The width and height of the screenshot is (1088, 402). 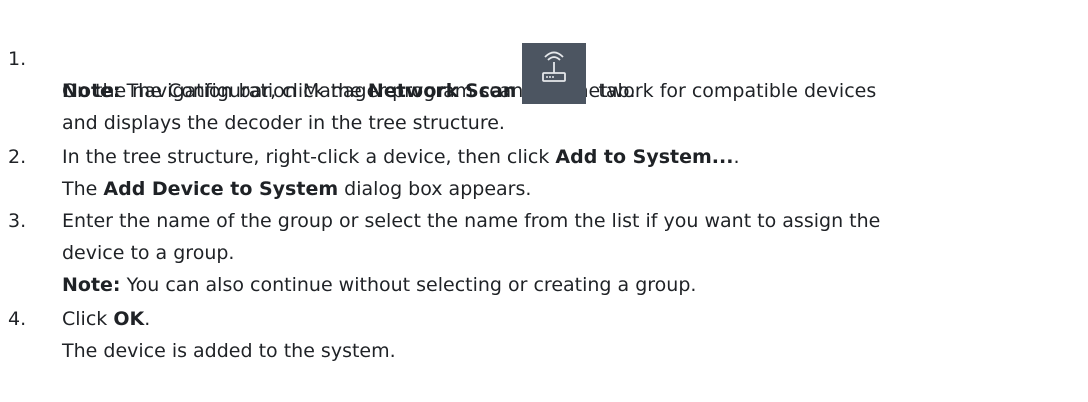 What do you see at coordinates (148, 253) in the screenshot?
I see `step-instruction-continued: device to a group.` at bounding box center [148, 253].